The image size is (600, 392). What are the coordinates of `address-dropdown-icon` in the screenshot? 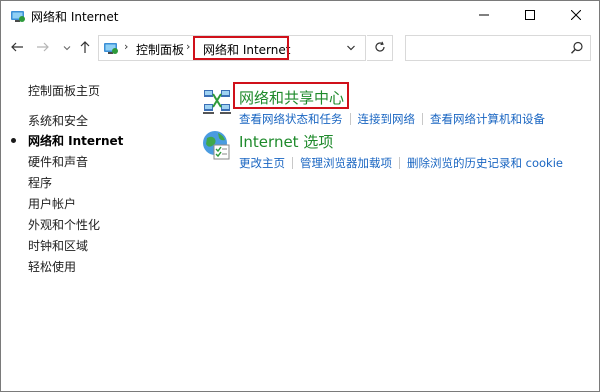 It's located at (351, 48).